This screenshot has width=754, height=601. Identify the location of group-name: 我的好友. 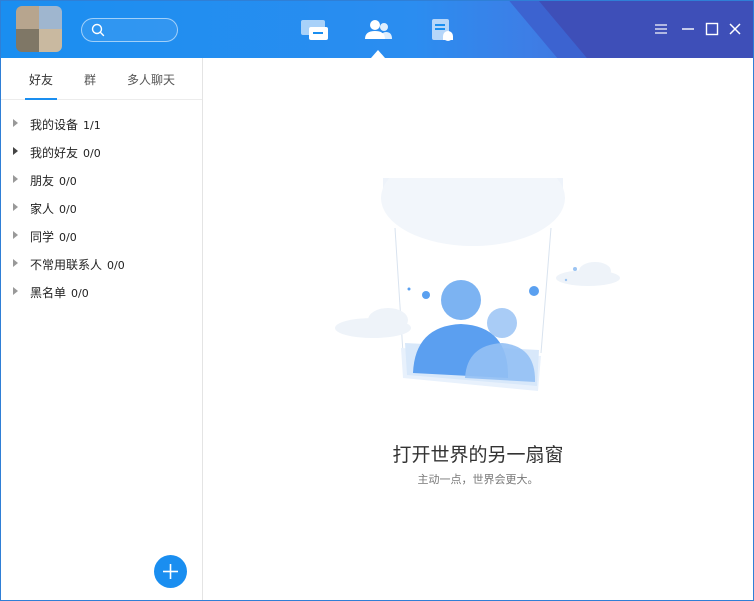
(54, 153).